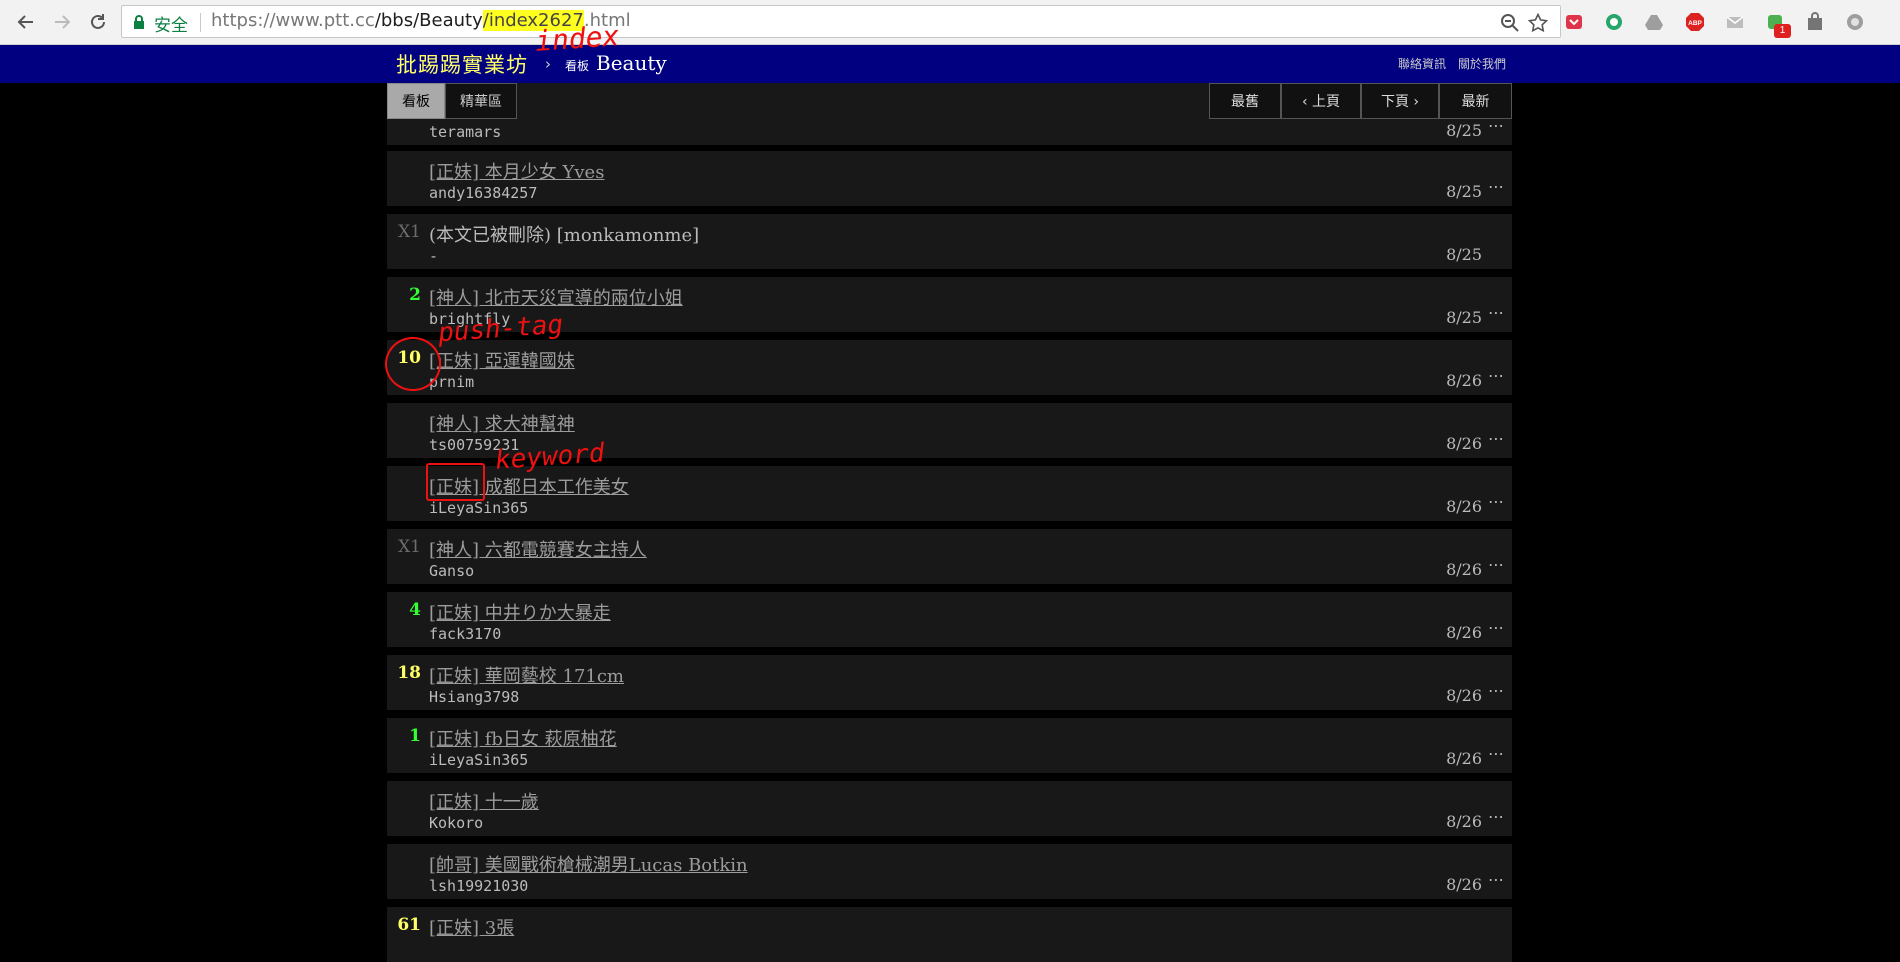 Image resolution: width=1900 pixels, height=962 pixels. What do you see at coordinates (1815, 22) in the screenshot?
I see `shopping-bag-icon` at bounding box center [1815, 22].